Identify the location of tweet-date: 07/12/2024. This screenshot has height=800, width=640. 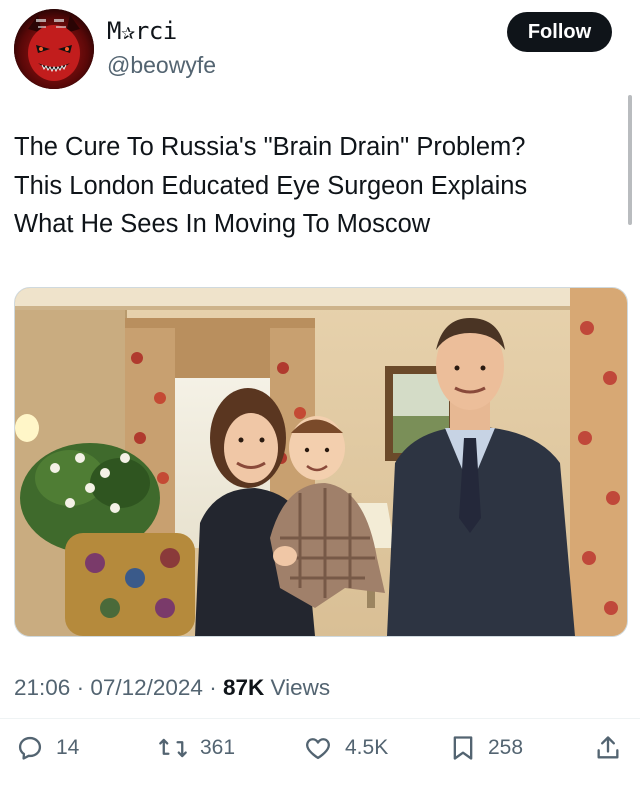
(146, 687).